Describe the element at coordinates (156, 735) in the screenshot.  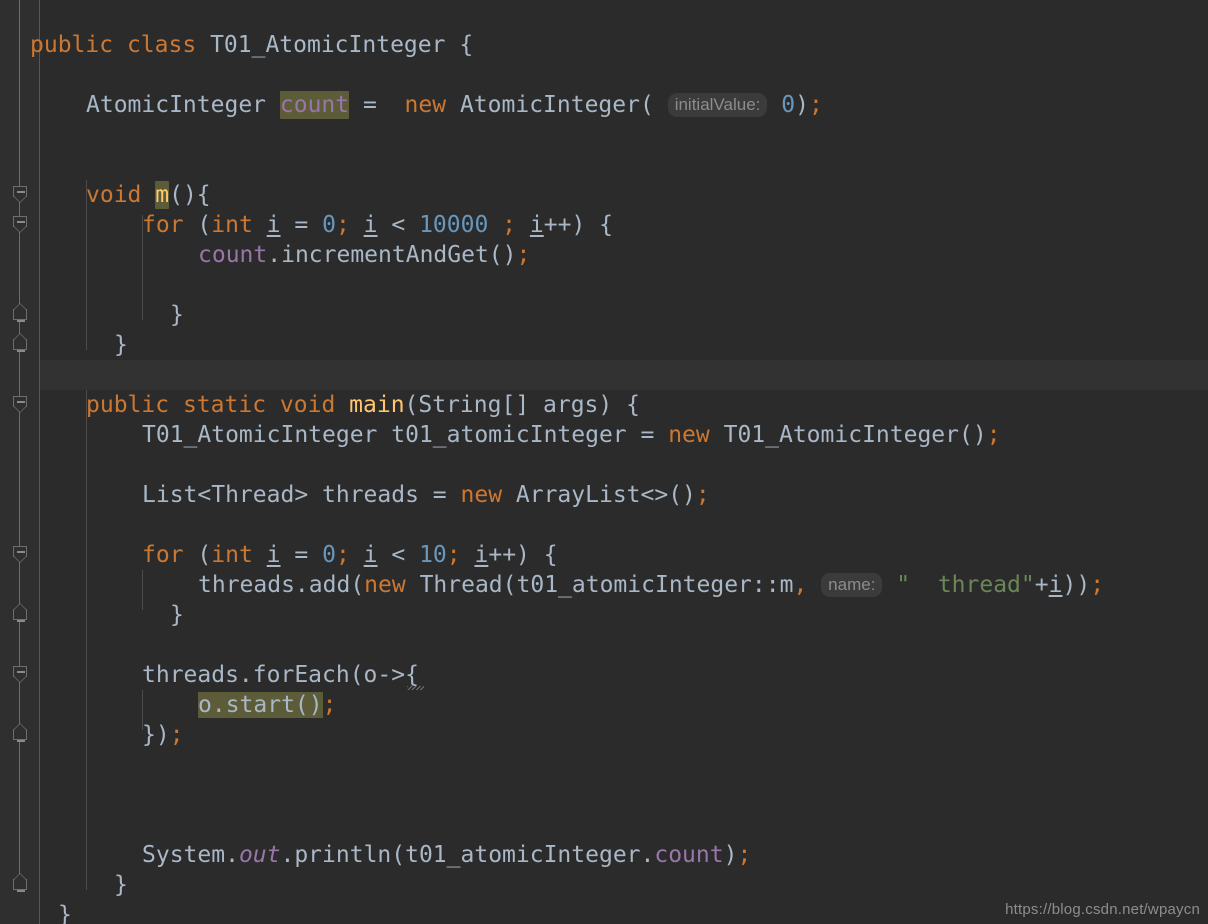
I see `token-lambda-close: })` at that location.